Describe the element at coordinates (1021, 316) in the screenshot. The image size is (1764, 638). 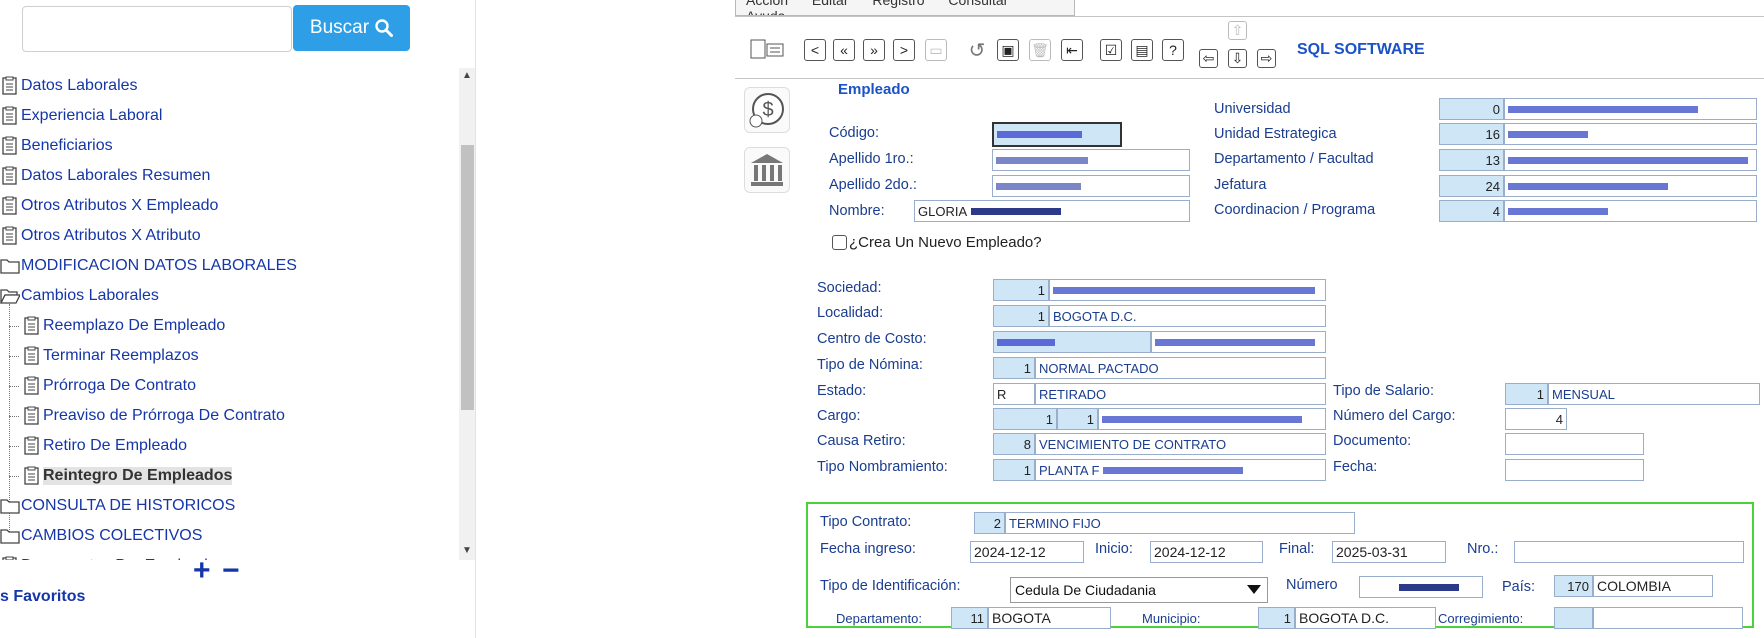
I see `localidad-code: 1` at that location.